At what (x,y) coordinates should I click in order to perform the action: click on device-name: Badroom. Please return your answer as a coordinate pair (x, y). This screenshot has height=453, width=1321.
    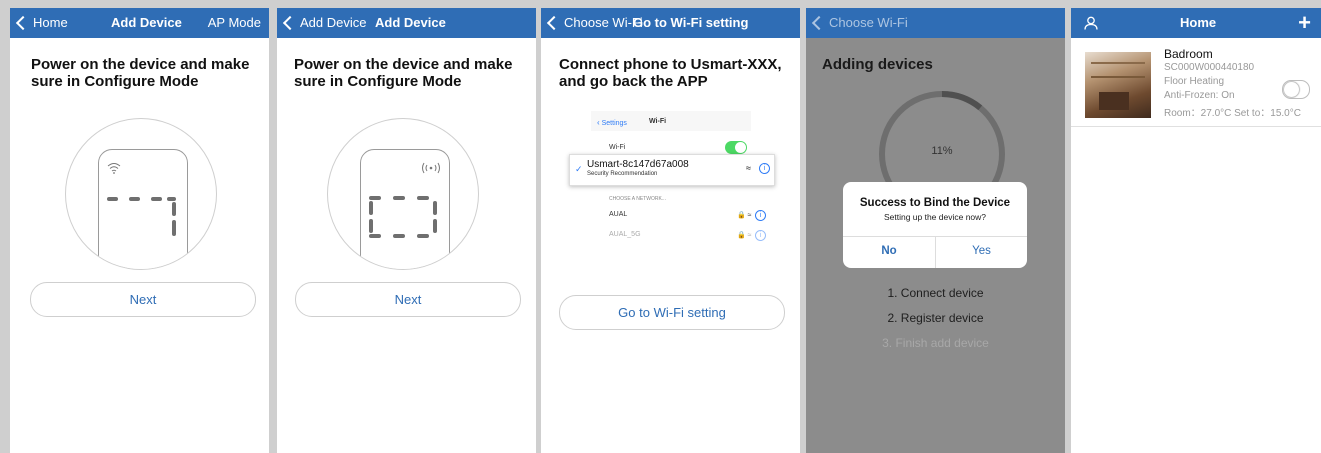
    Looking at the image, I should click on (1188, 54).